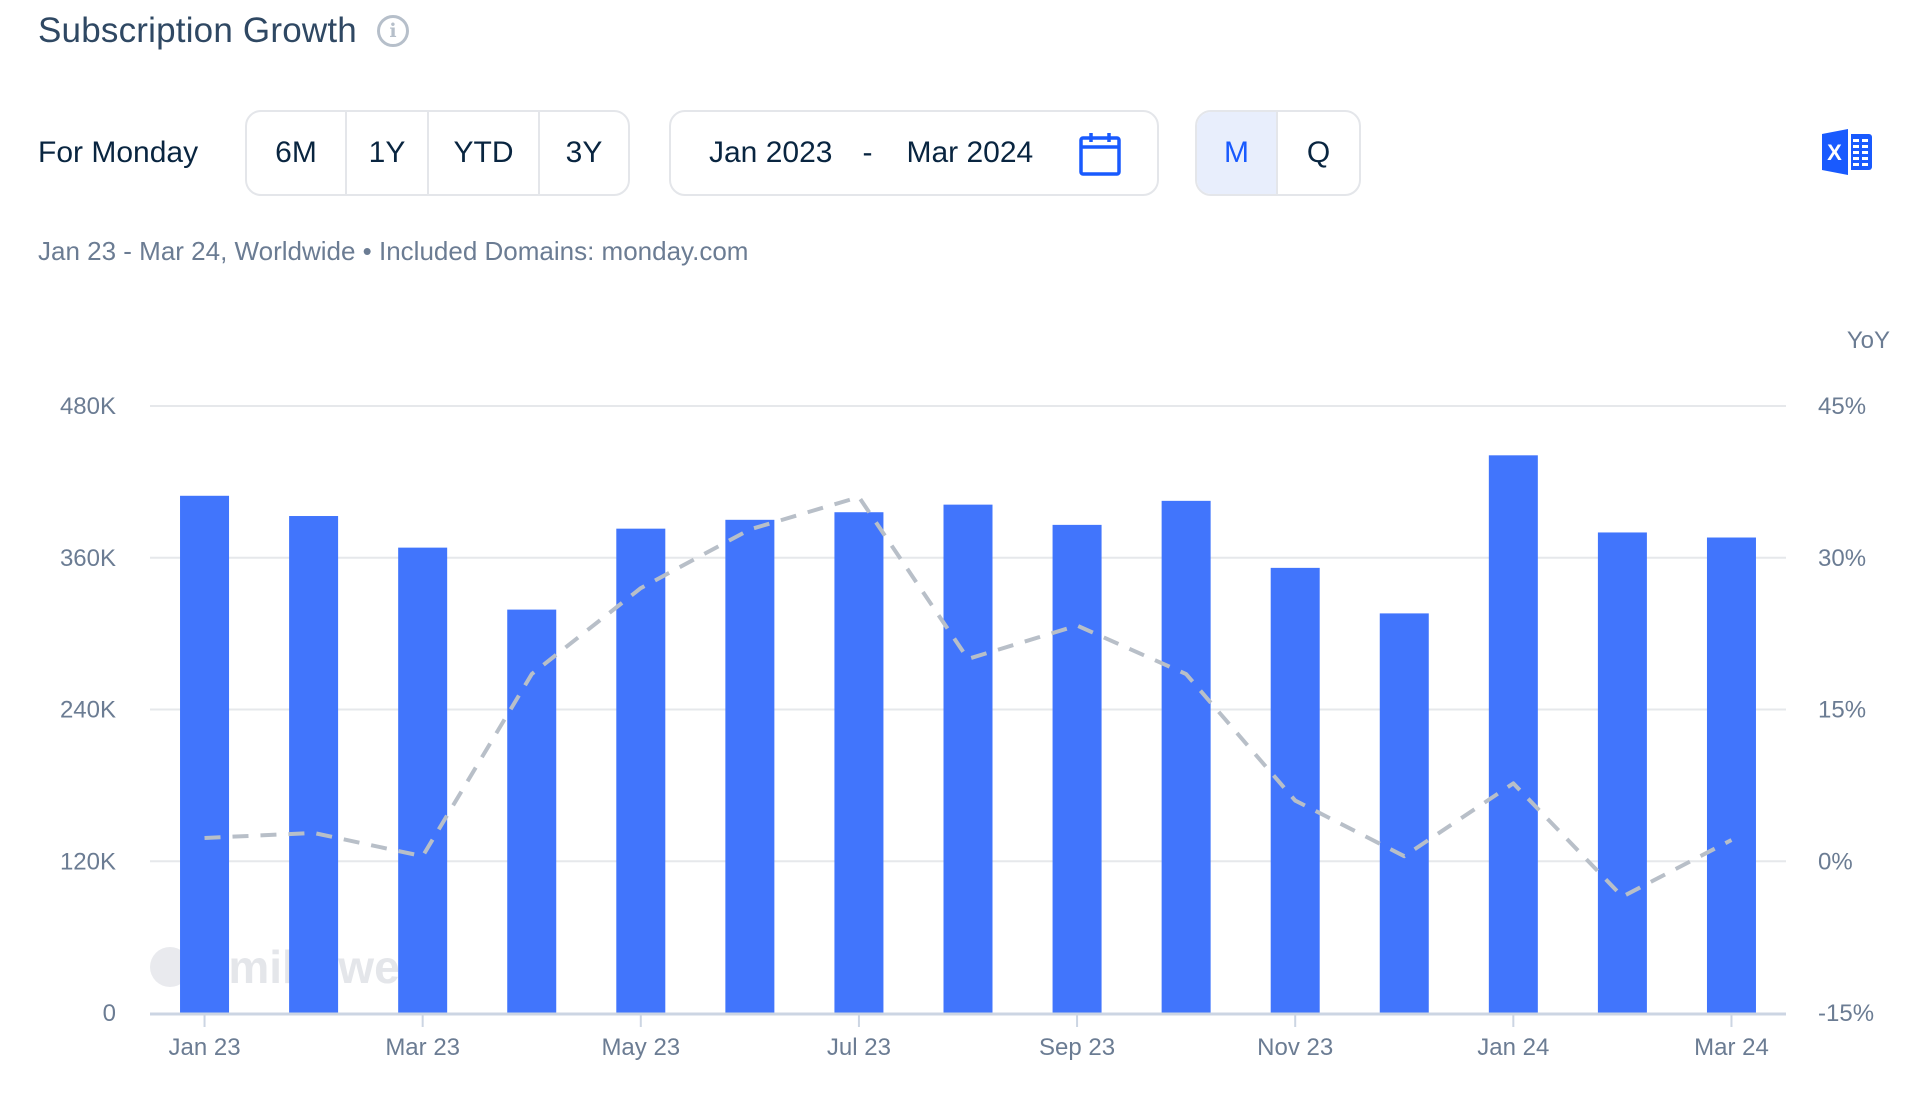 This screenshot has height=1114, width=1906. What do you see at coordinates (640, 1047) in the screenshot?
I see `x-axis-tick-label: May 23` at bounding box center [640, 1047].